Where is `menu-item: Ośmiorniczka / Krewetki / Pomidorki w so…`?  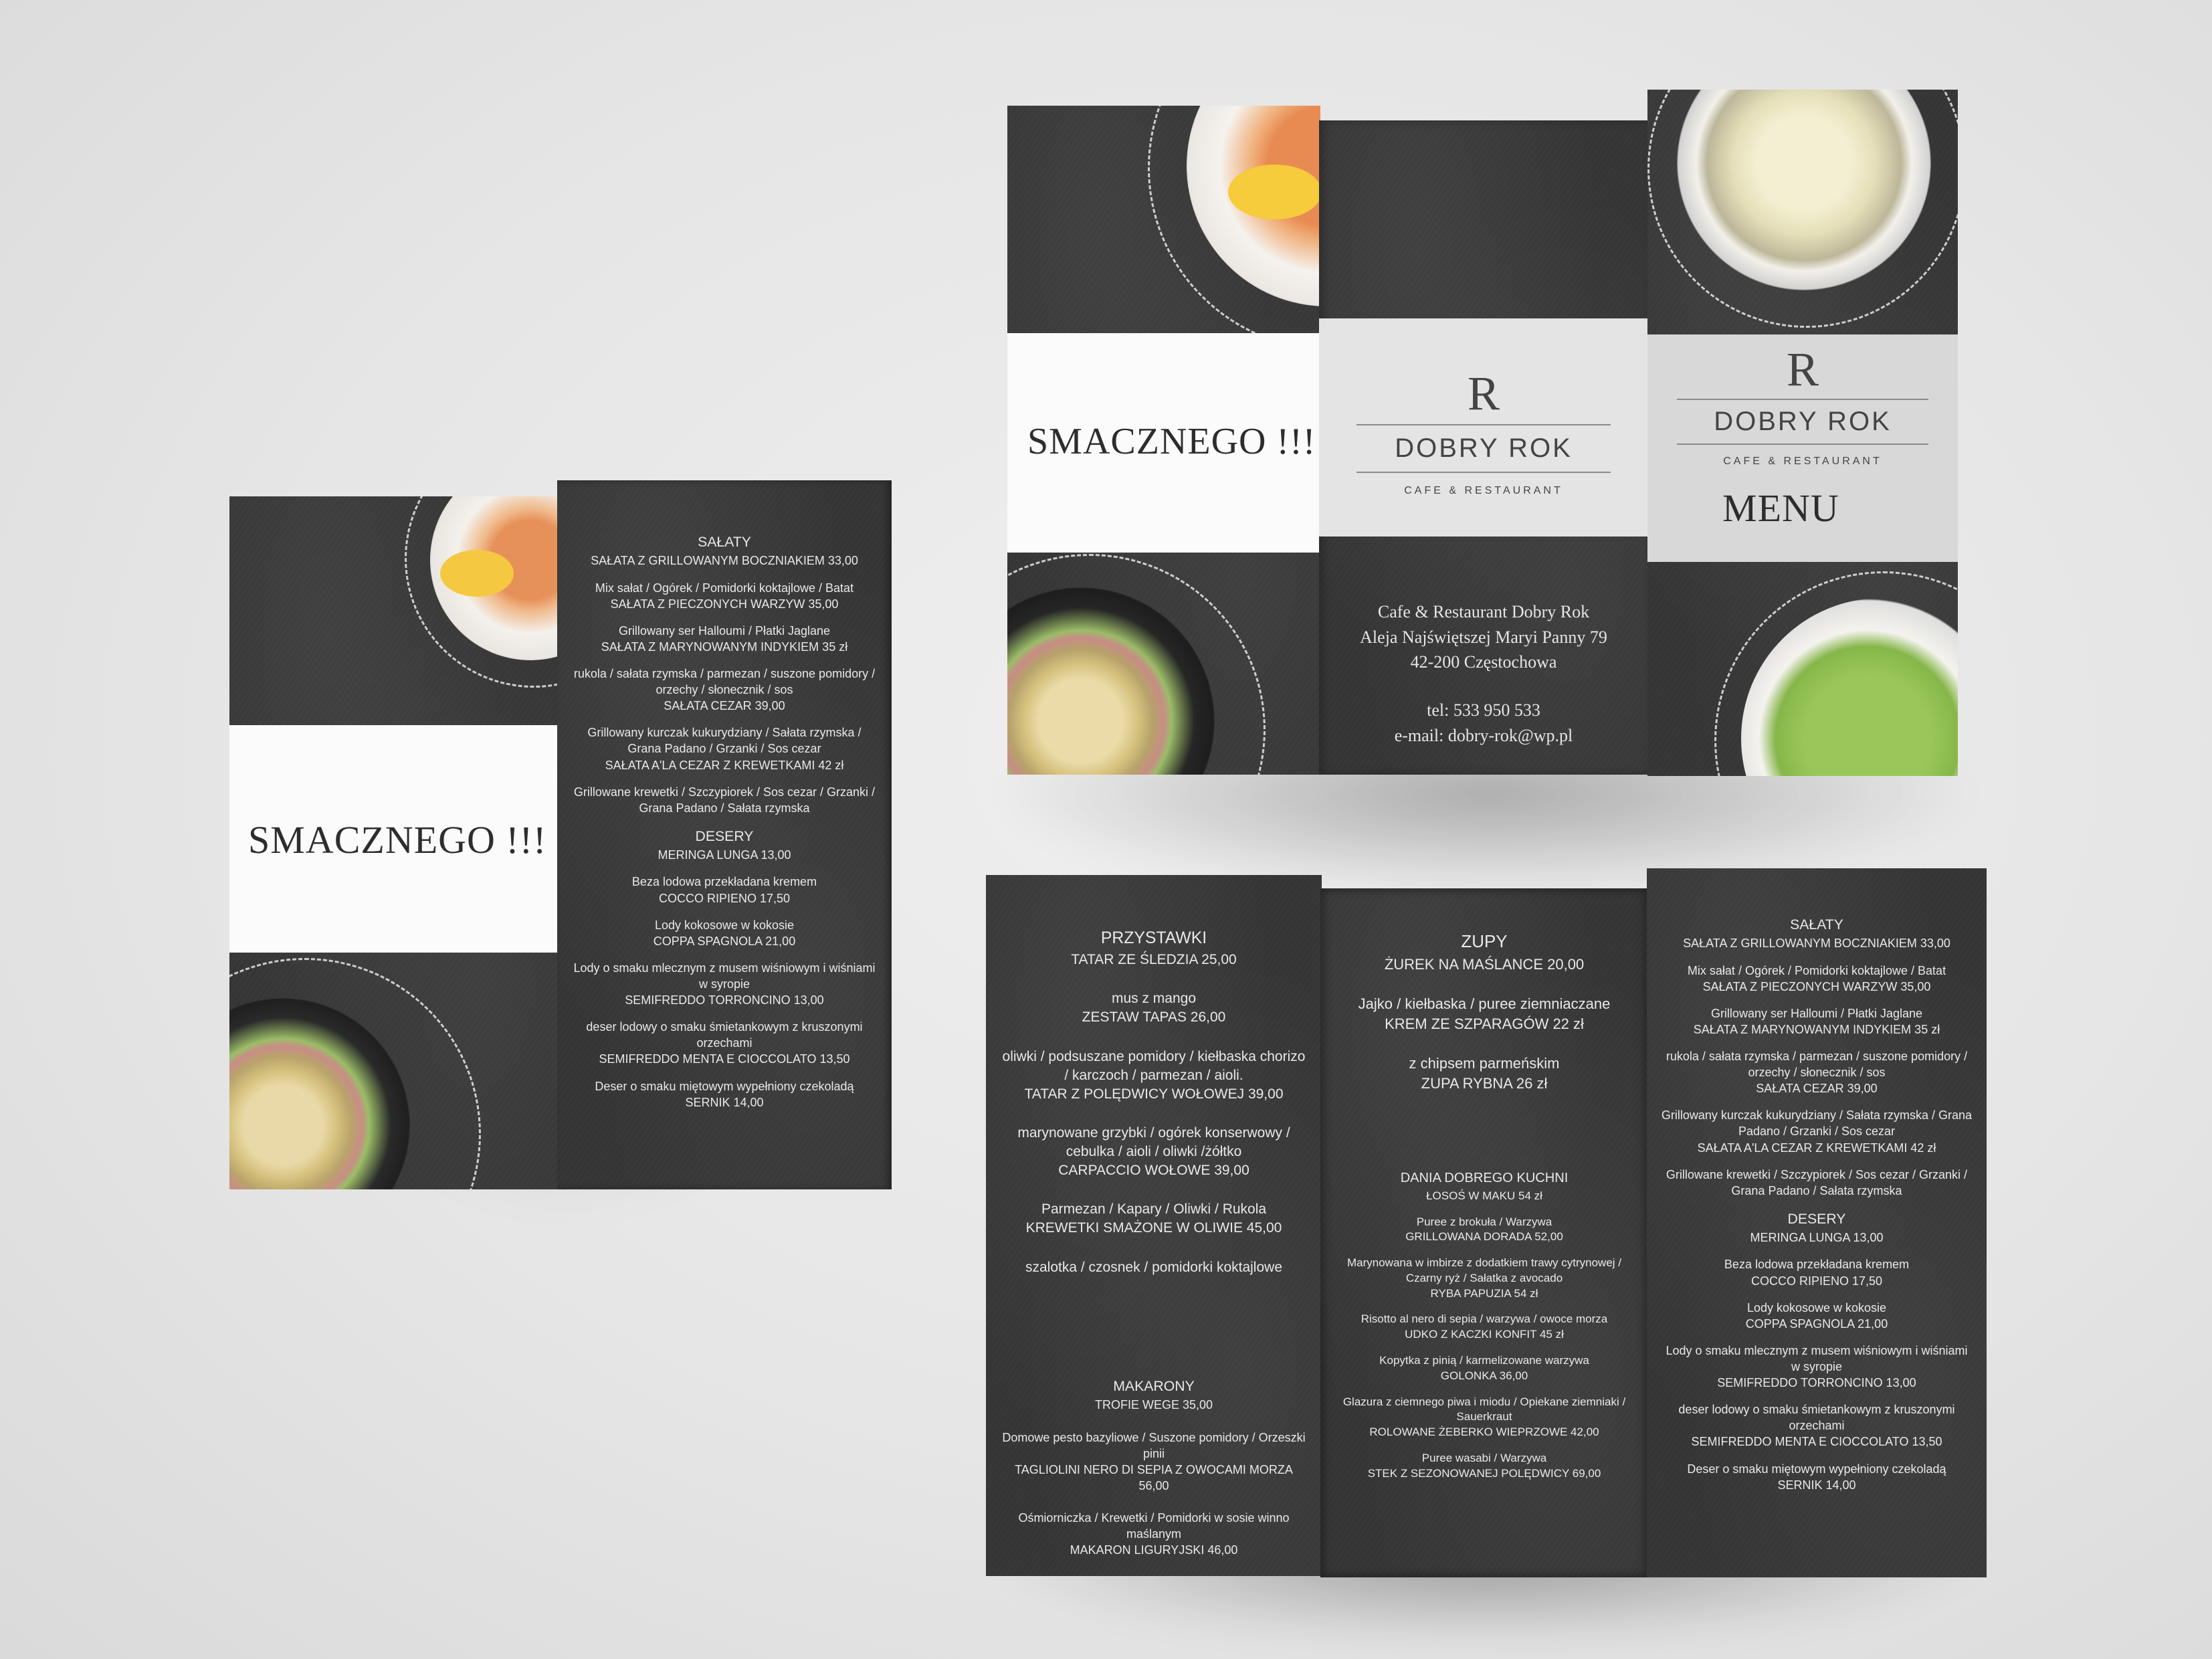 menu-item: Ośmiorniczka / Krewetki / Pomidorki w so… is located at coordinates (1154, 1534).